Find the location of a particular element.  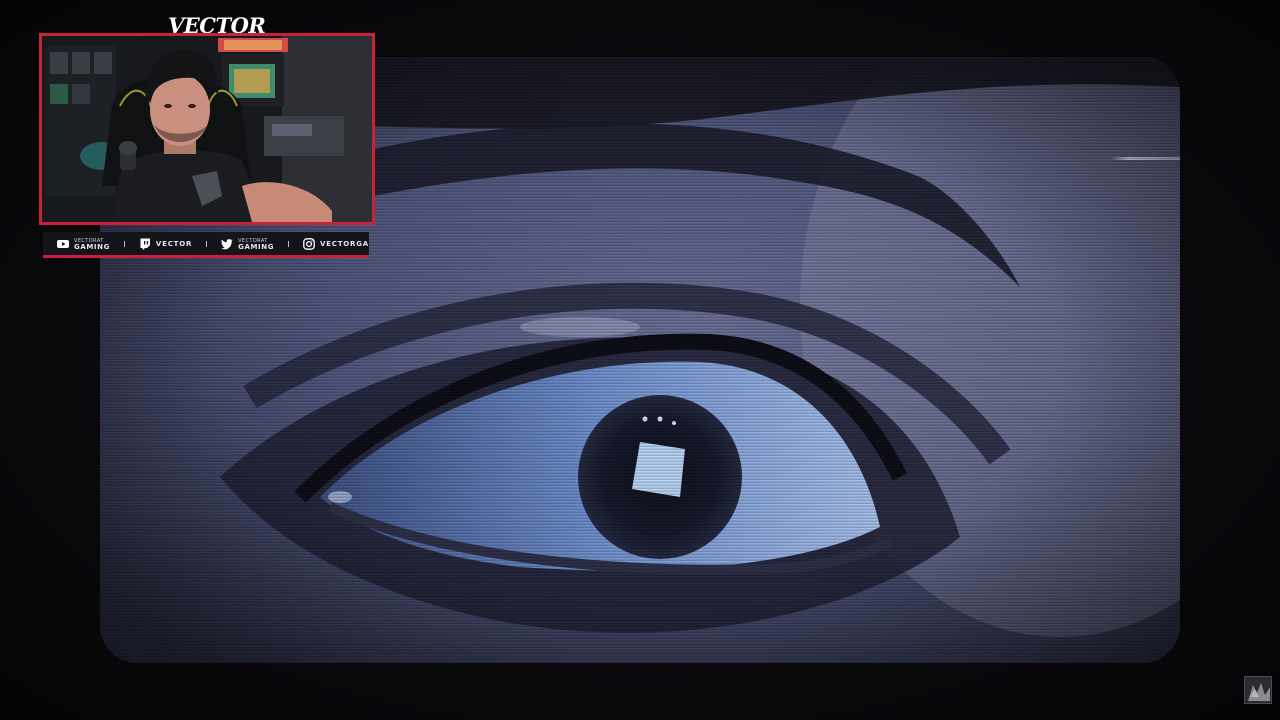

twitter-icon is located at coordinates (227, 243).